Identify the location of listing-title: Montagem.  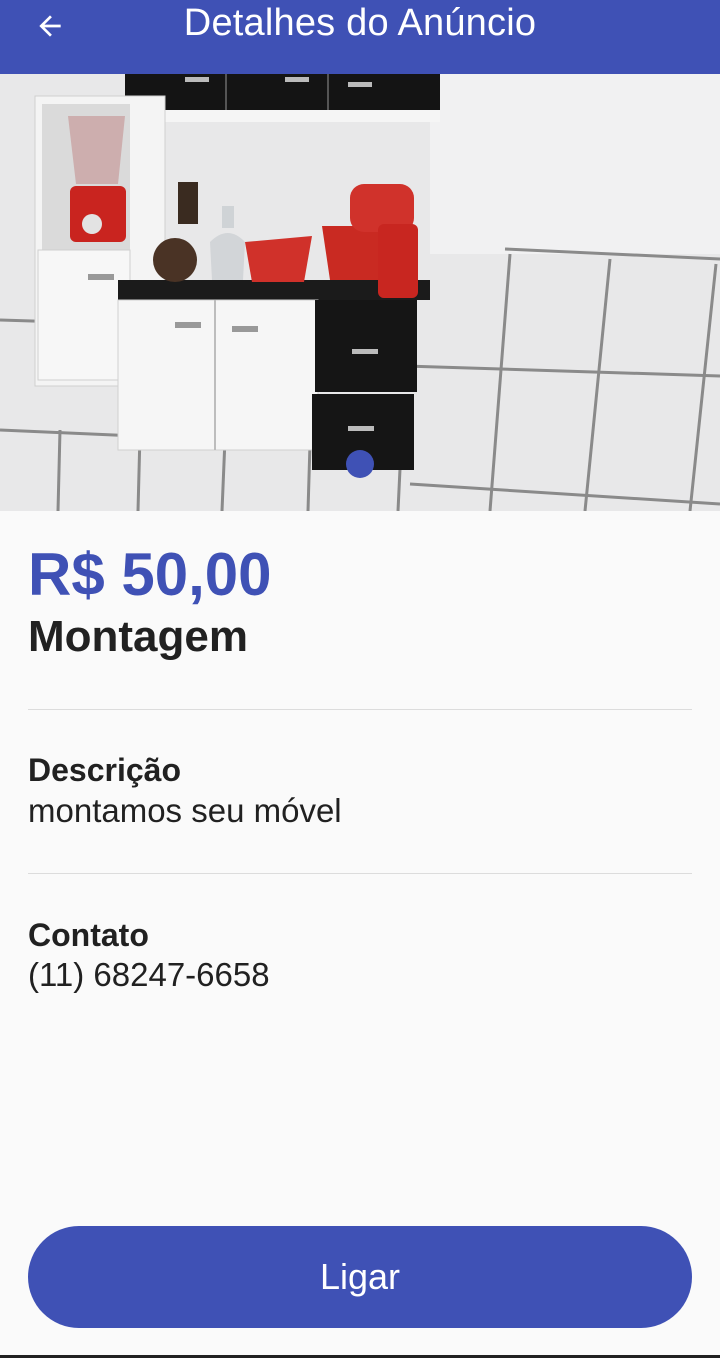
(138, 636).